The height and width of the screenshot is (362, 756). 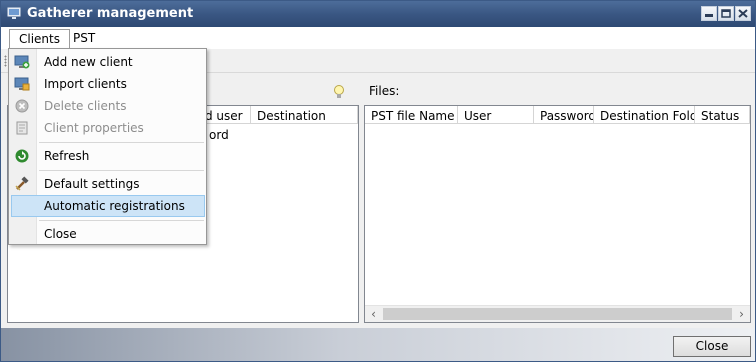 I want to click on table-cell: ord, so click(x=219, y=135).